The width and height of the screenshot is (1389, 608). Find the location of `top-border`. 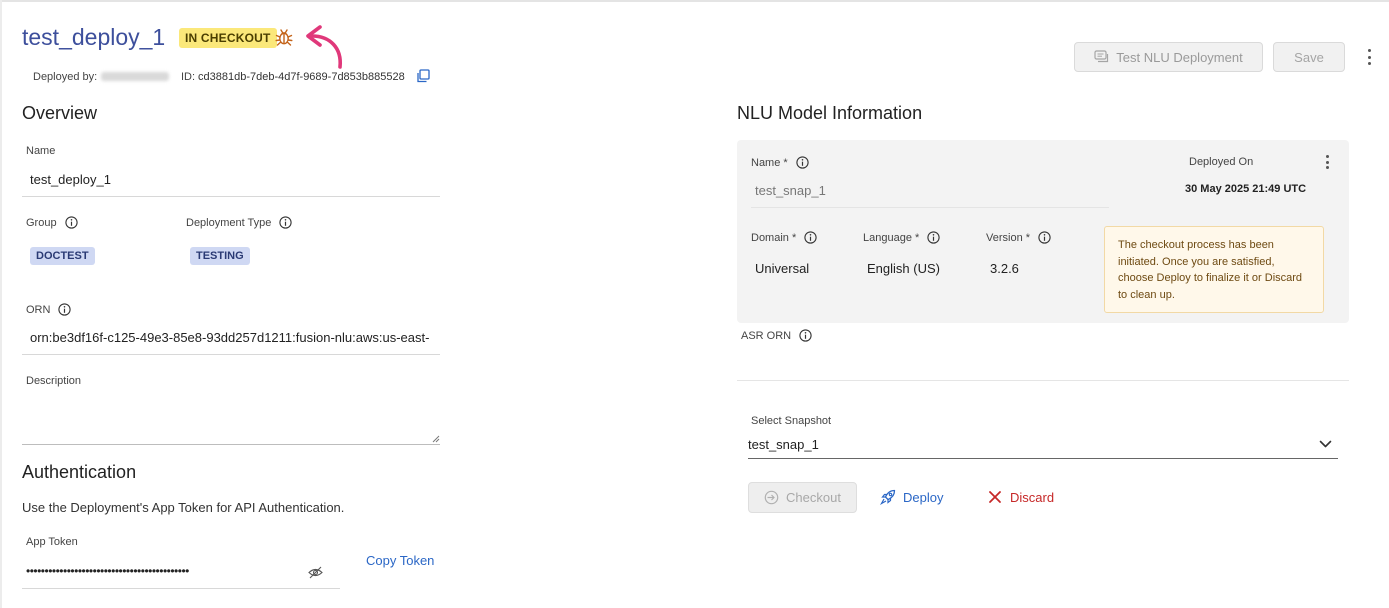

top-border is located at coordinates (694, 1).